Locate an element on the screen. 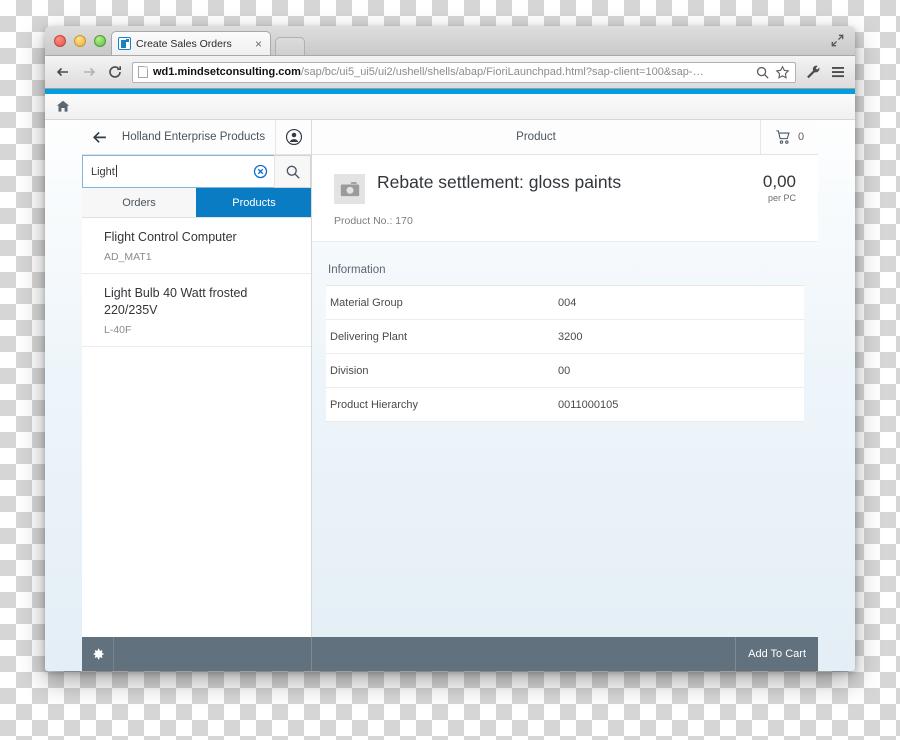 This screenshot has height=740, width=900. search-input-value: Light is located at coordinates (170, 171).